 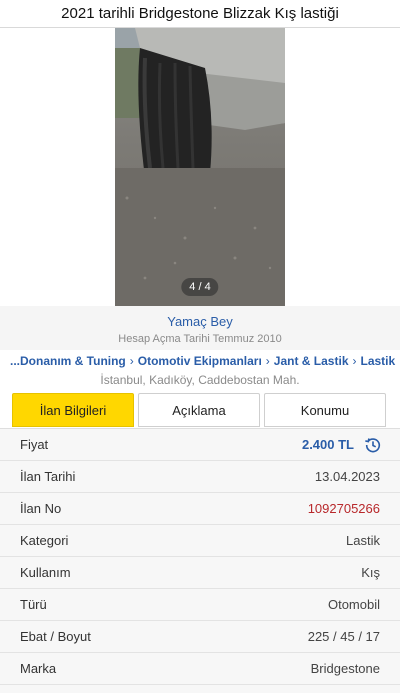 I want to click on ad-number-value: 1092705266, so click(x=343, y=508).